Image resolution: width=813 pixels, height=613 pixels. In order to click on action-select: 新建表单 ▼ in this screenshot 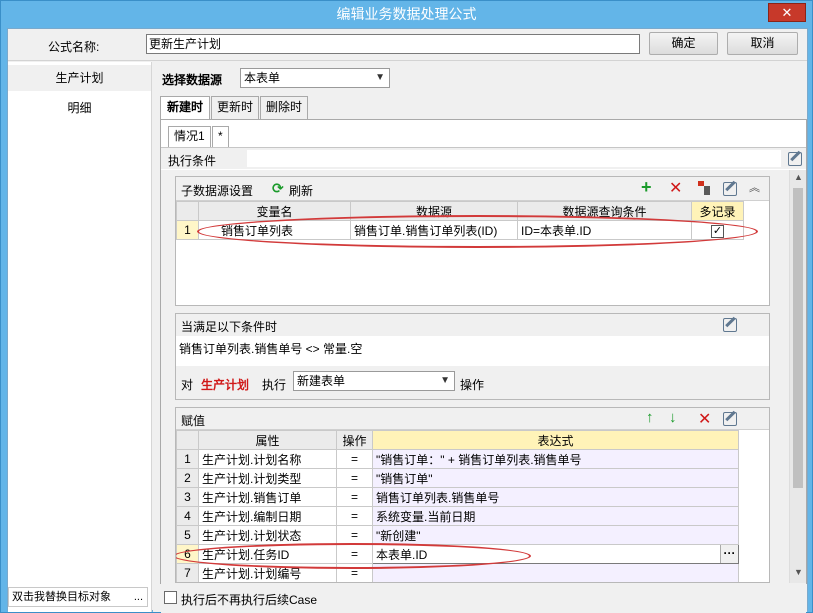, I will do `click(374, 381)`.